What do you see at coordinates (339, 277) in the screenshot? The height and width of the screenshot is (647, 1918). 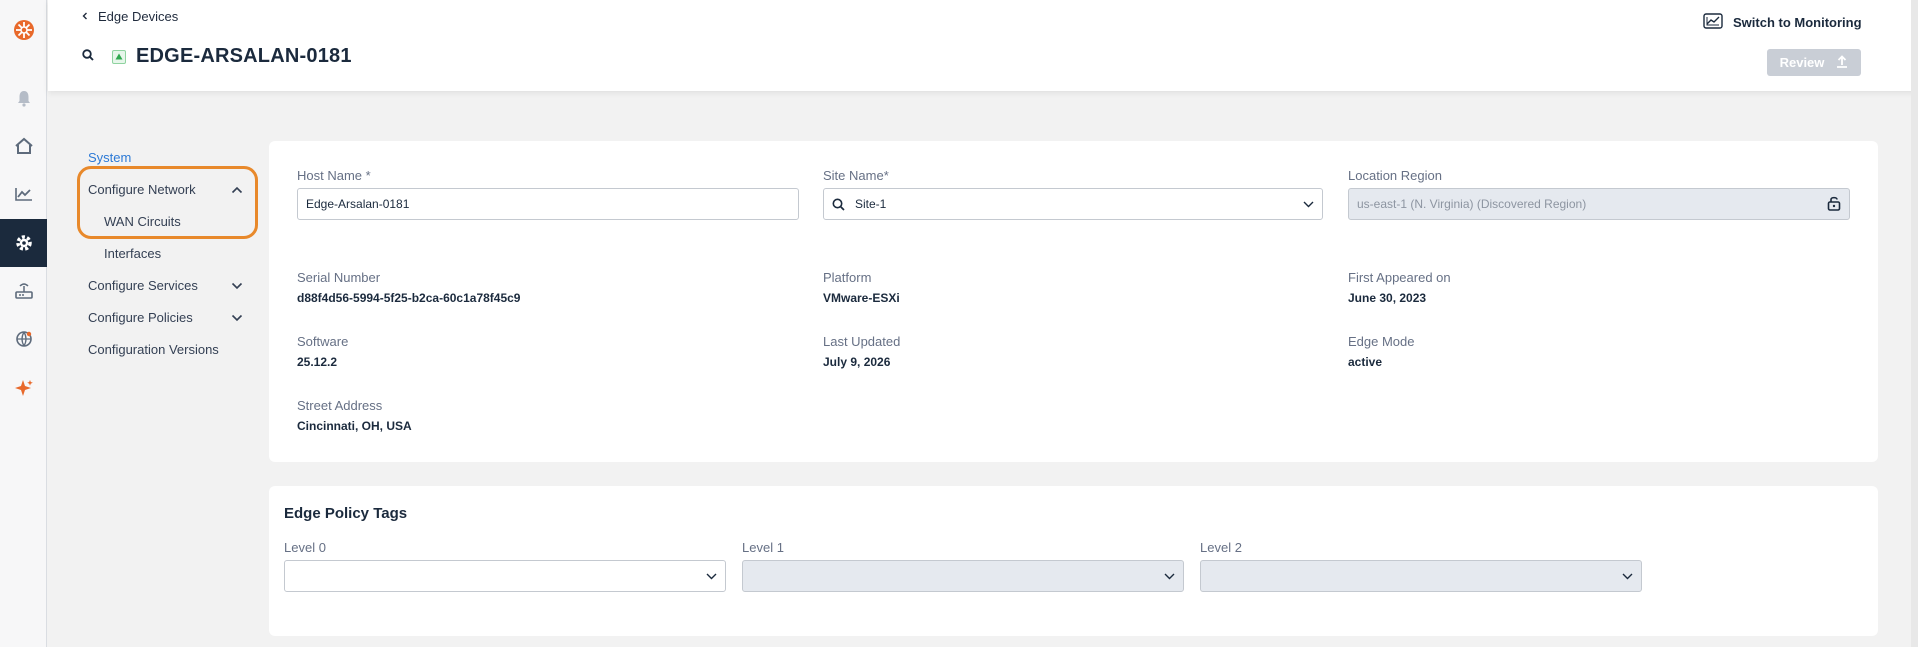 I see `serial-number-label: Serial Number` at bounding box center [339, 277].